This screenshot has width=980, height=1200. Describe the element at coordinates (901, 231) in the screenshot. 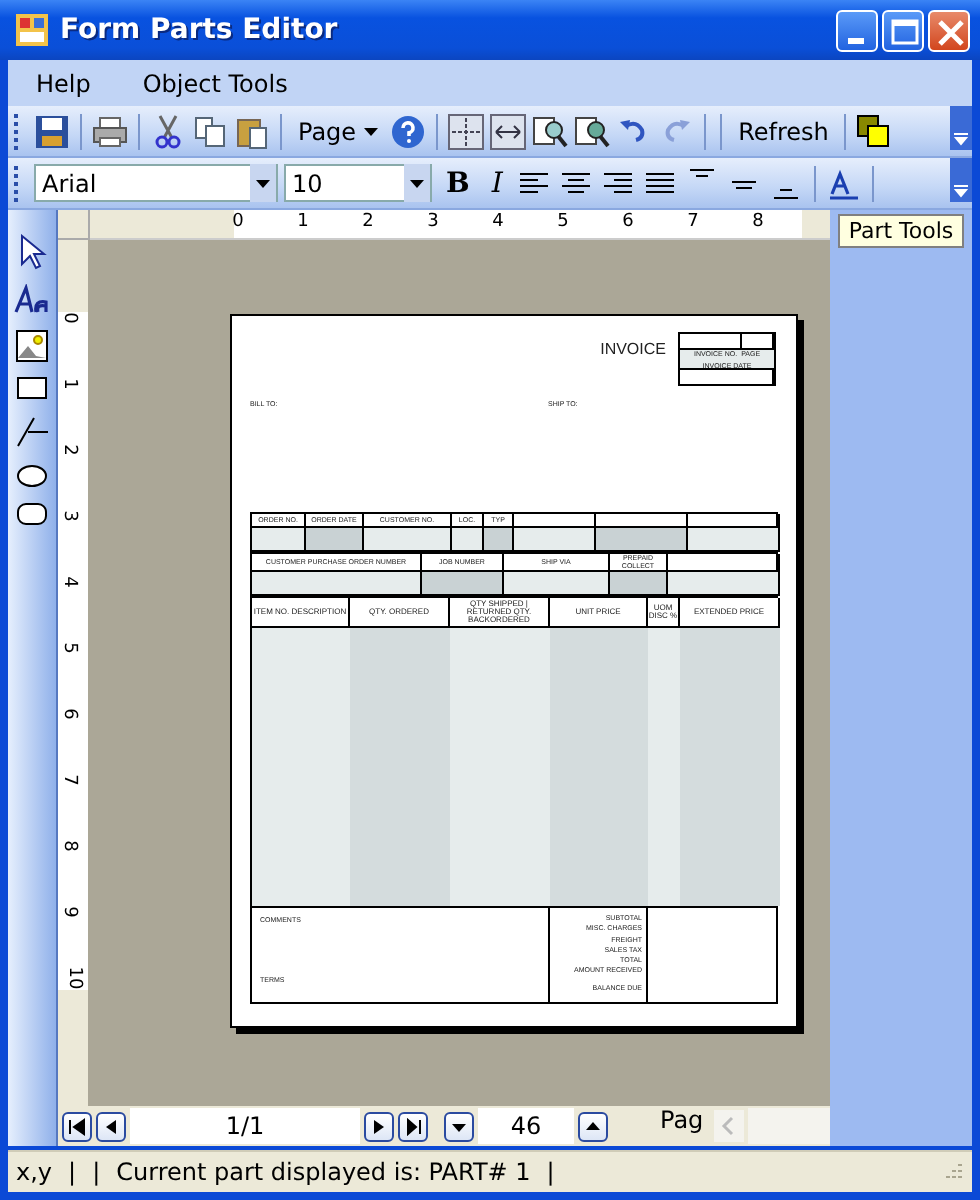

I see `part-tools-tab: Part Tools` at that location.